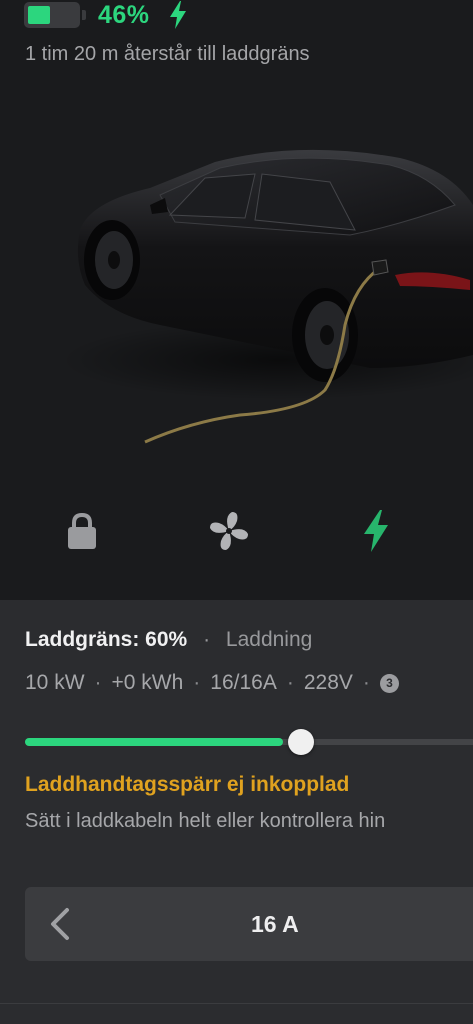  Describe the element at coordinates (167, 54) in the screenshot. I see `time-remaining-text: 1 tim 20 m återstår till laddgräns` at that location.